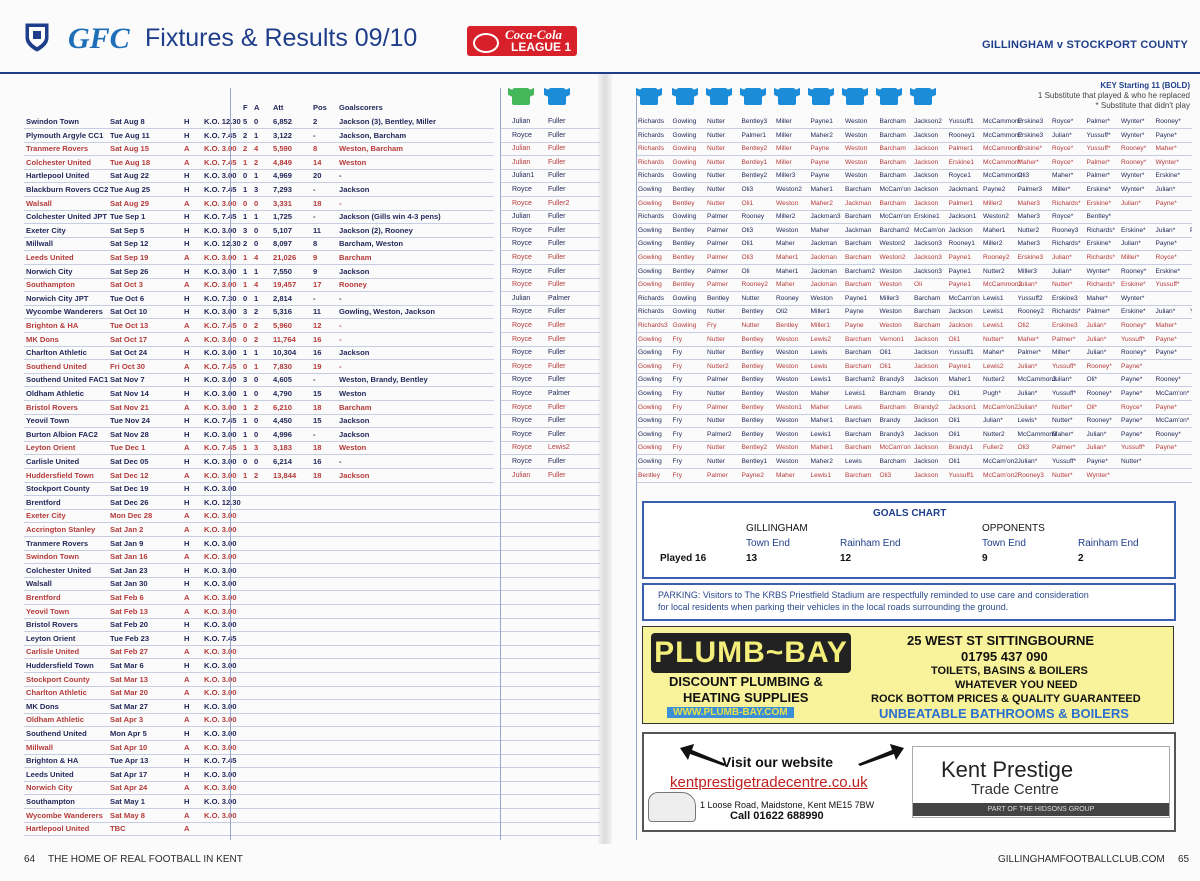  What do you see at coordinates (314, 189) in the screenshot?
I see `fixture-league-position: -` at bounding box center [314, 189].